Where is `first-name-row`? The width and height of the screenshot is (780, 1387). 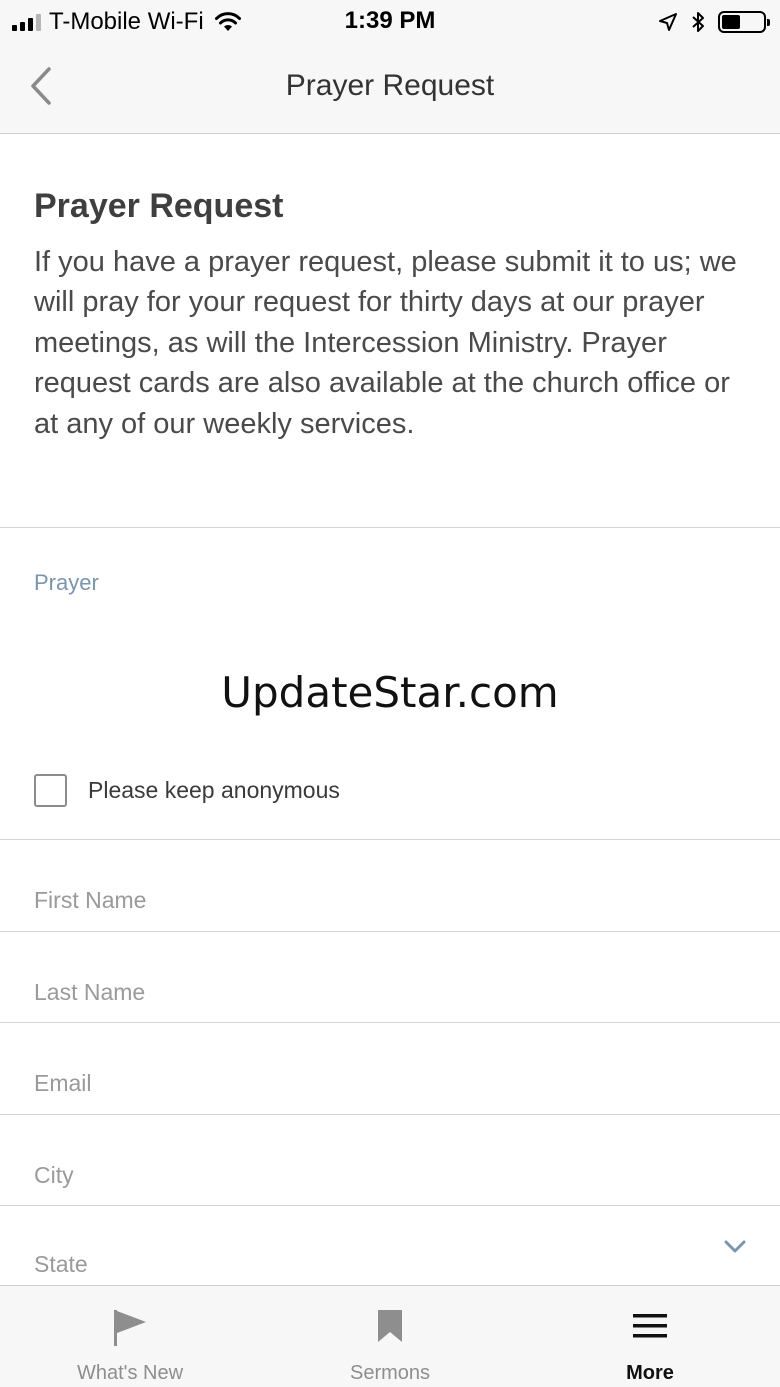 first-name-row is located at coordinates (390, 886).